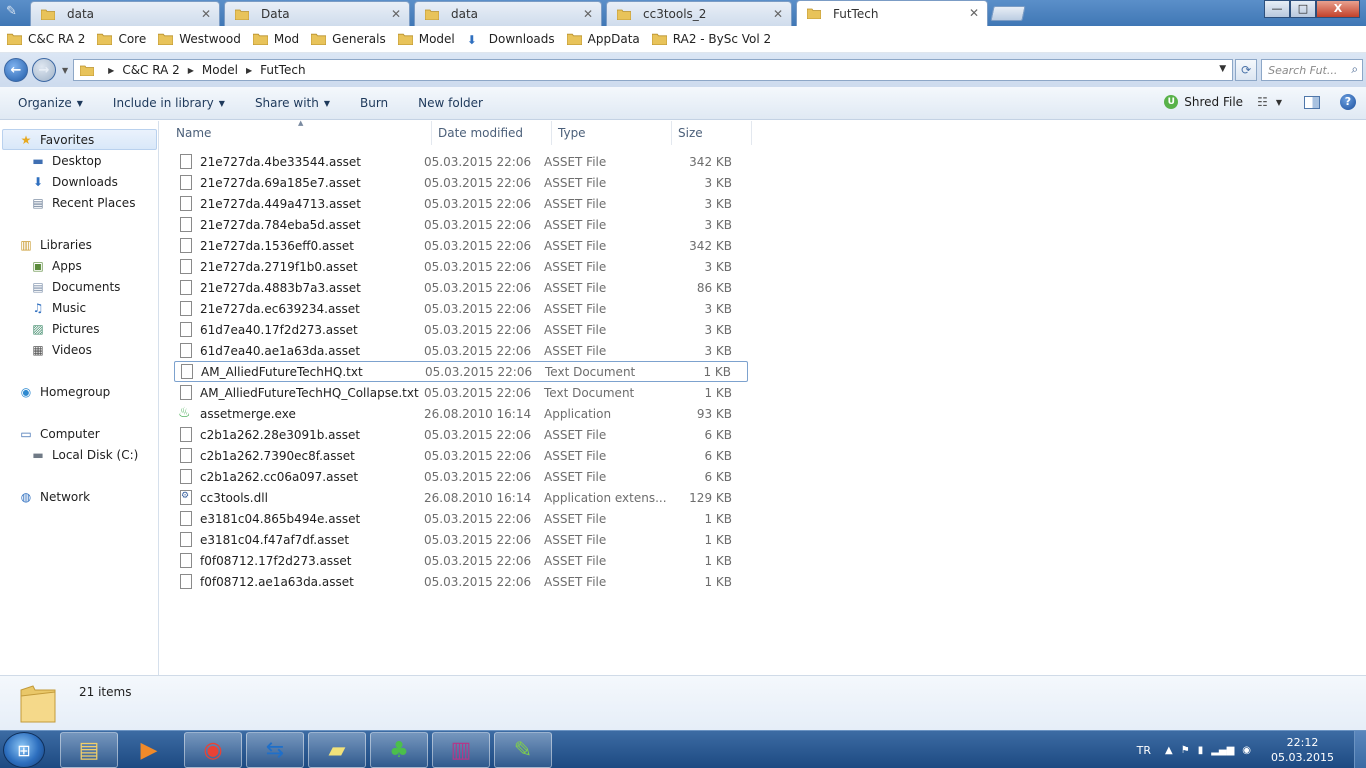 The height and width of the screenshot is (768, 1366). What do you see at coordinates (699, 13) in the screenshot?
I see `tab-3: cc3tools_2 ✕` at bounding box center [699, 13].